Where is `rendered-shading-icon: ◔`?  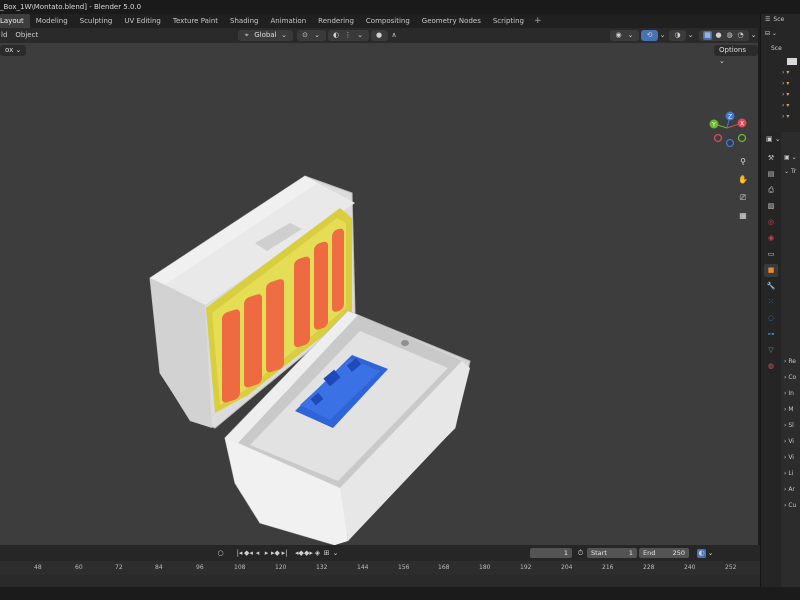
rendered-shading-icon: ◔ is located at coordinates (740, 35).